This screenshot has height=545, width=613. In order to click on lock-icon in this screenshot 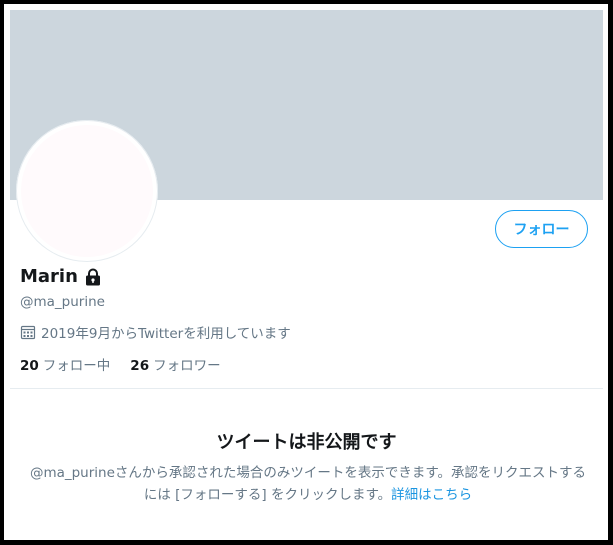, I will do `click(93, 277)`.